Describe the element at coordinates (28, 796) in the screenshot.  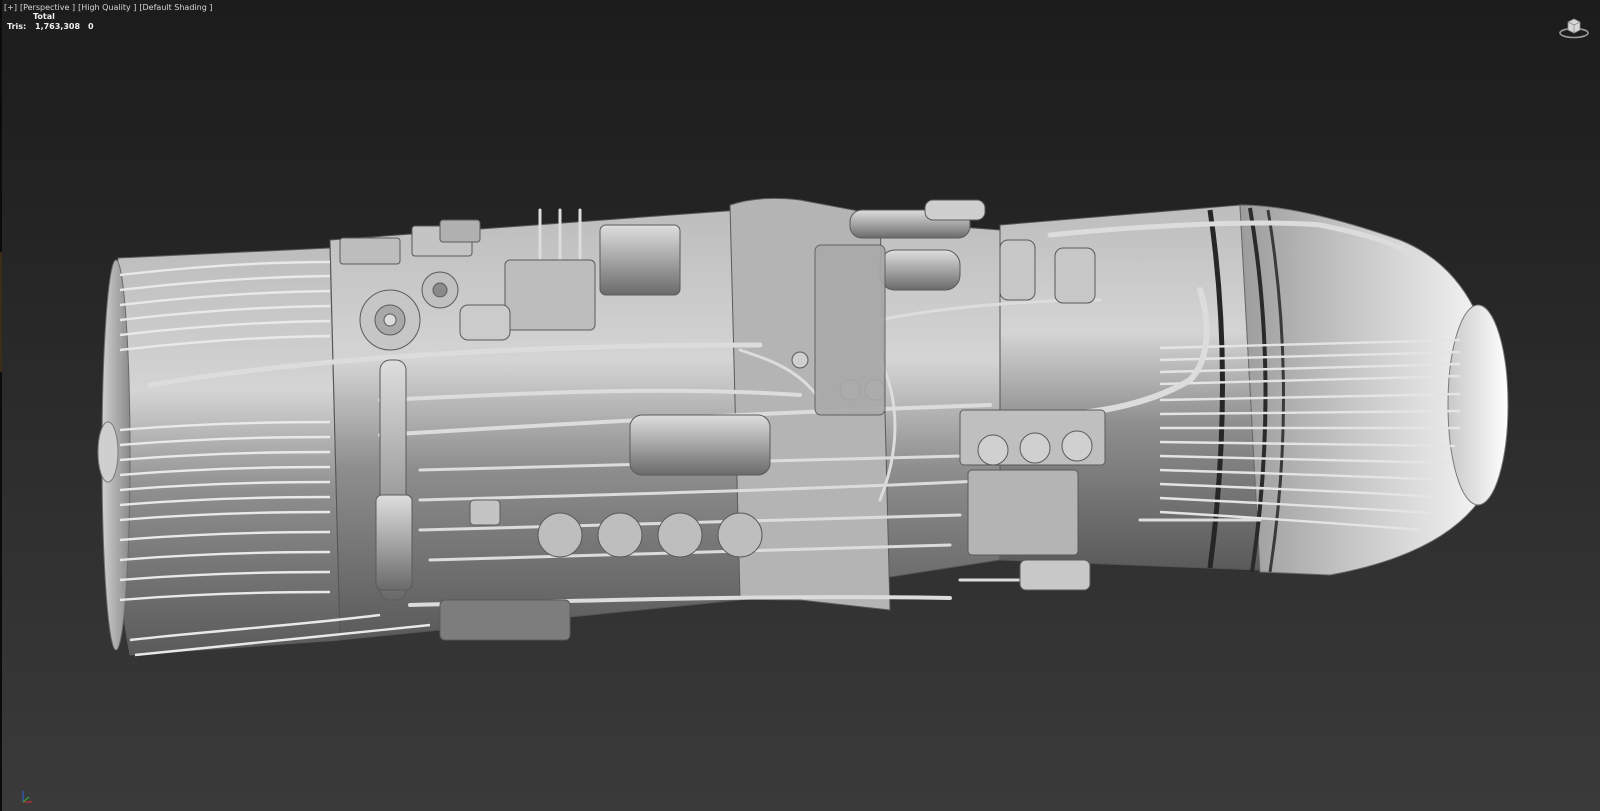
I see `axis-tripod-icon` at that location.